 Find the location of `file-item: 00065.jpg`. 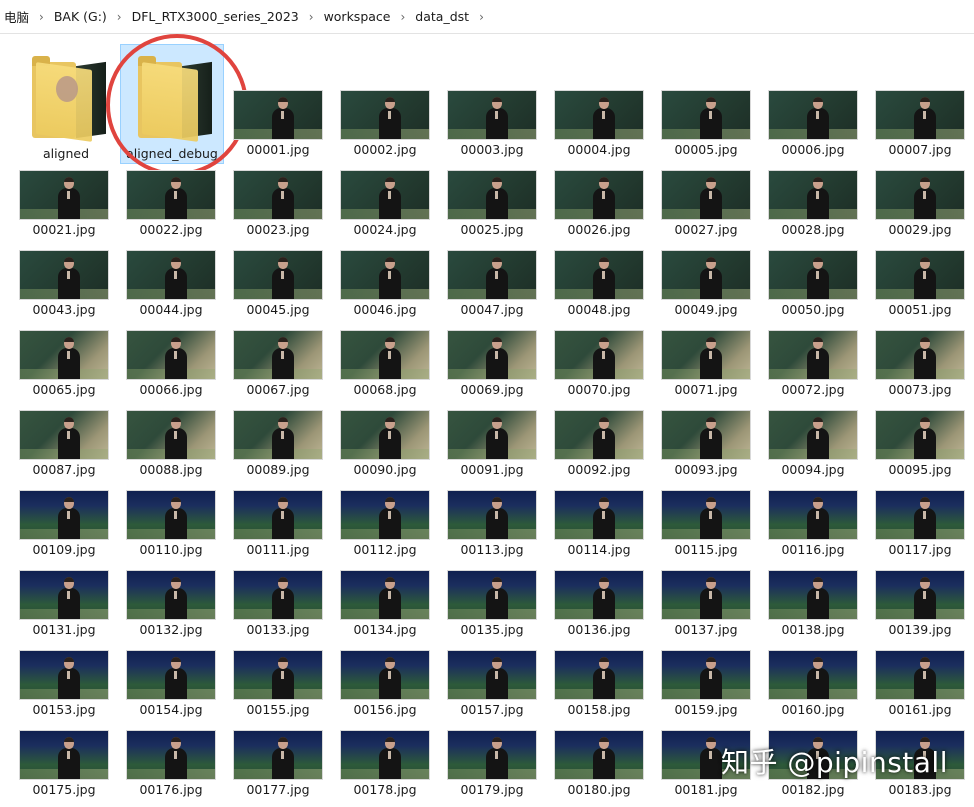

file-item: 00065.jpg is located at coordinates (59, 362).